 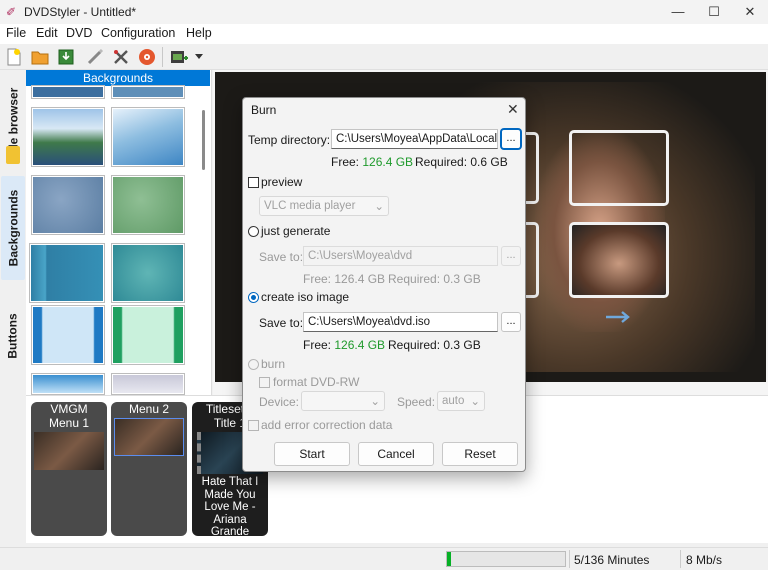 I want to click on tab-backgrounds-label: Backgrounds, so click(x=13, y=228).